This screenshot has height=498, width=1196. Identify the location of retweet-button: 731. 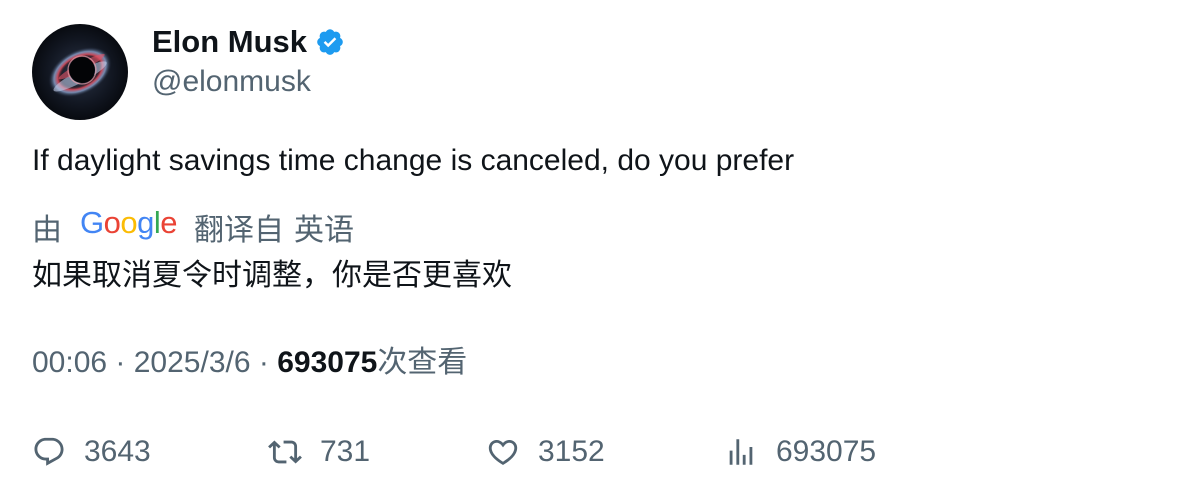
(319, 452).